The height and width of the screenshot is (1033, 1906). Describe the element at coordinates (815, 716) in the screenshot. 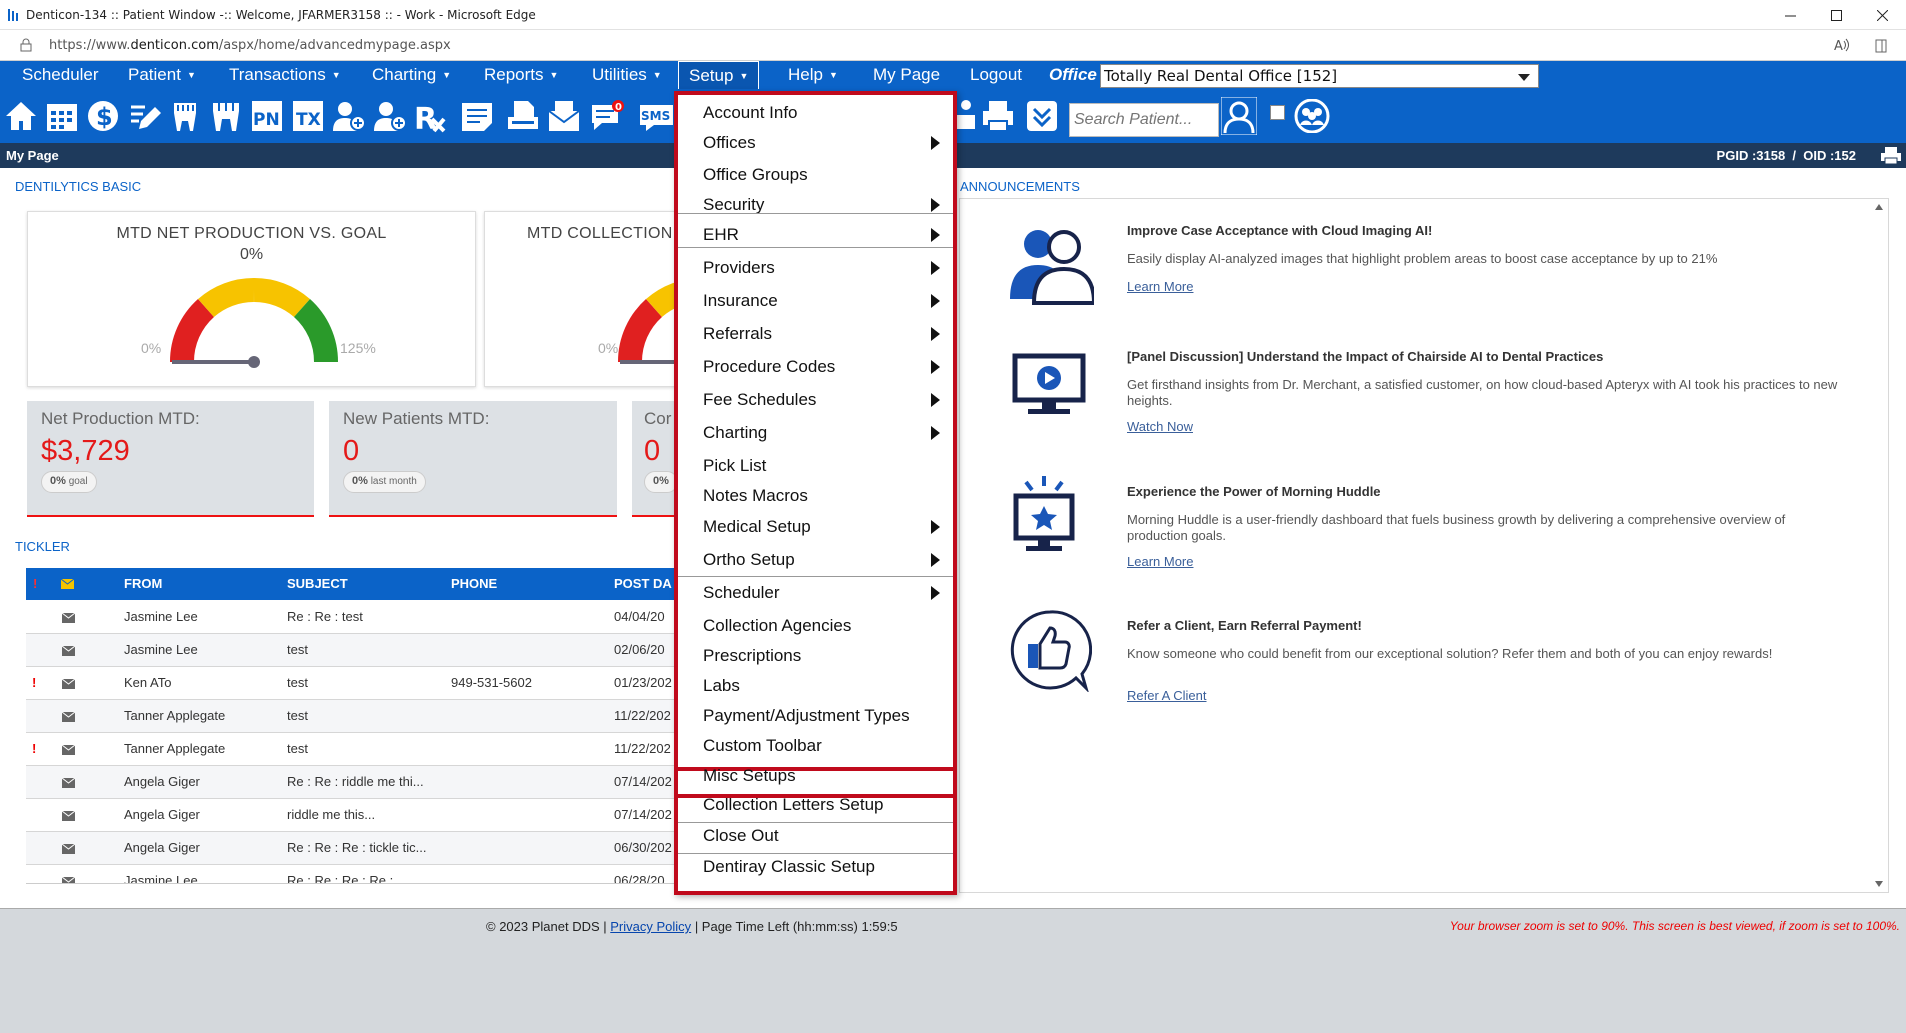

I see `menu-item-payment-adjustment-types: Payment/Adjustment Types` at that location.